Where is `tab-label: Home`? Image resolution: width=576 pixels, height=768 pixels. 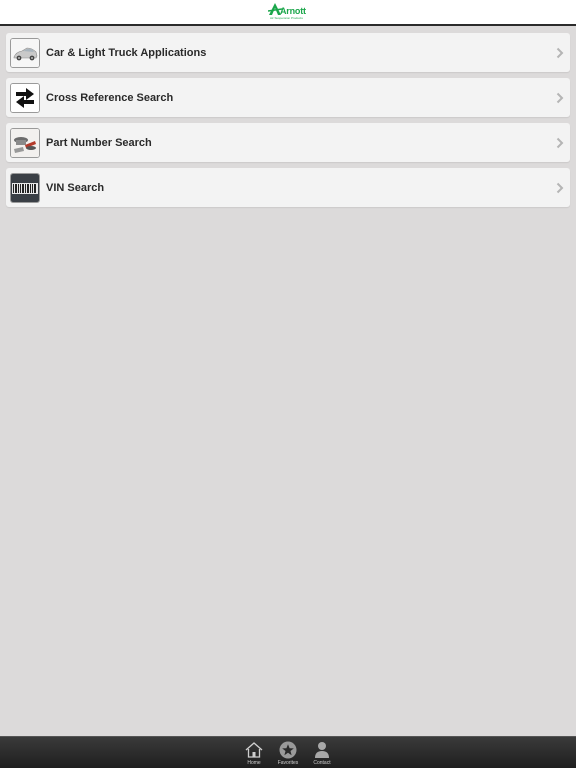
tab-label: Home is located at coordinates (254, 763).